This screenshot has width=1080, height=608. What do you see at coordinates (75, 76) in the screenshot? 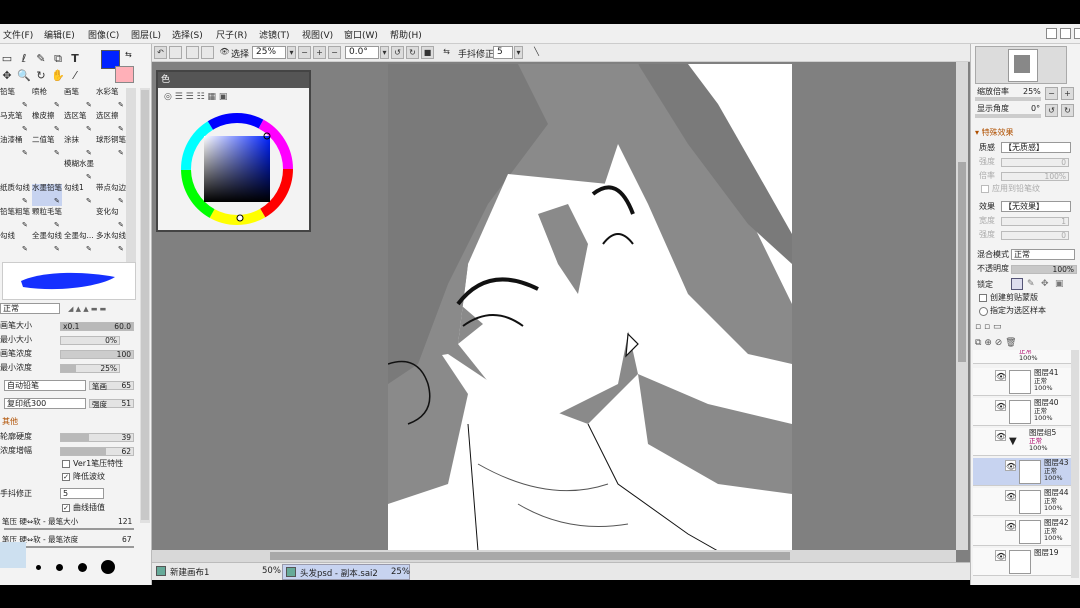
I see `eyedropper-icon: ⁄` at bounding box center [75, 76].